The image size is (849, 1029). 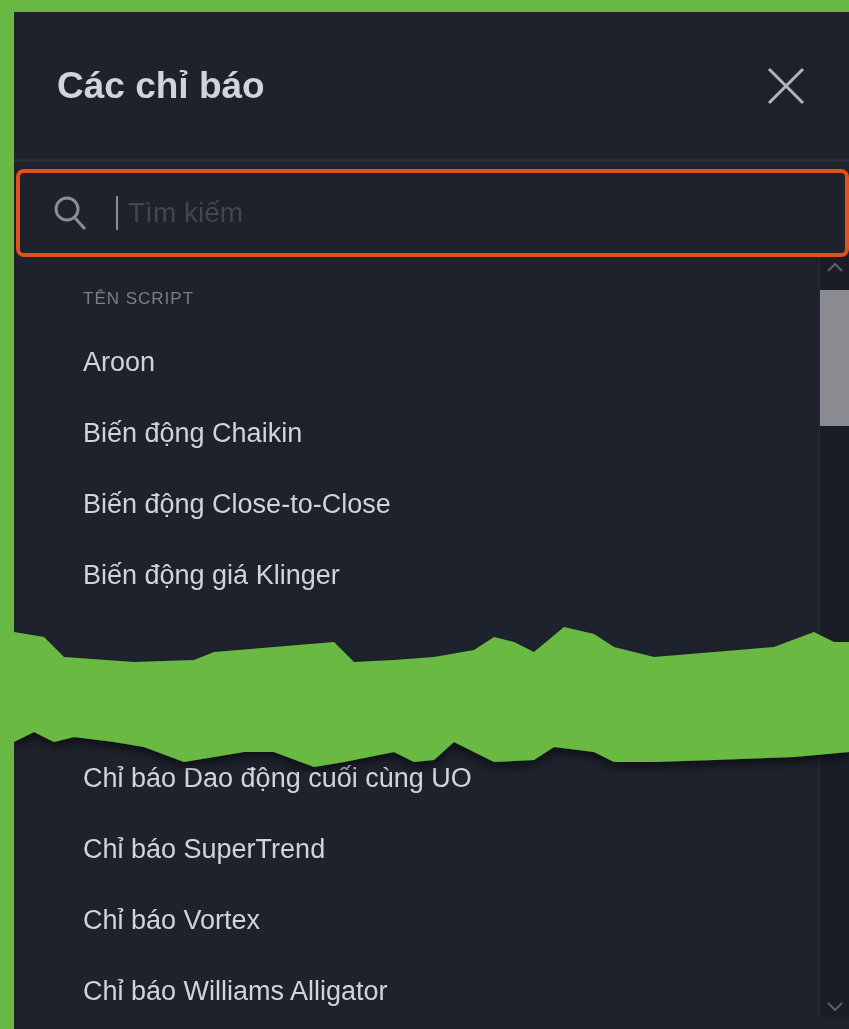 I want to click on indicator-item: Chỉ báo SuperTrend, so click(x=204, y=849).